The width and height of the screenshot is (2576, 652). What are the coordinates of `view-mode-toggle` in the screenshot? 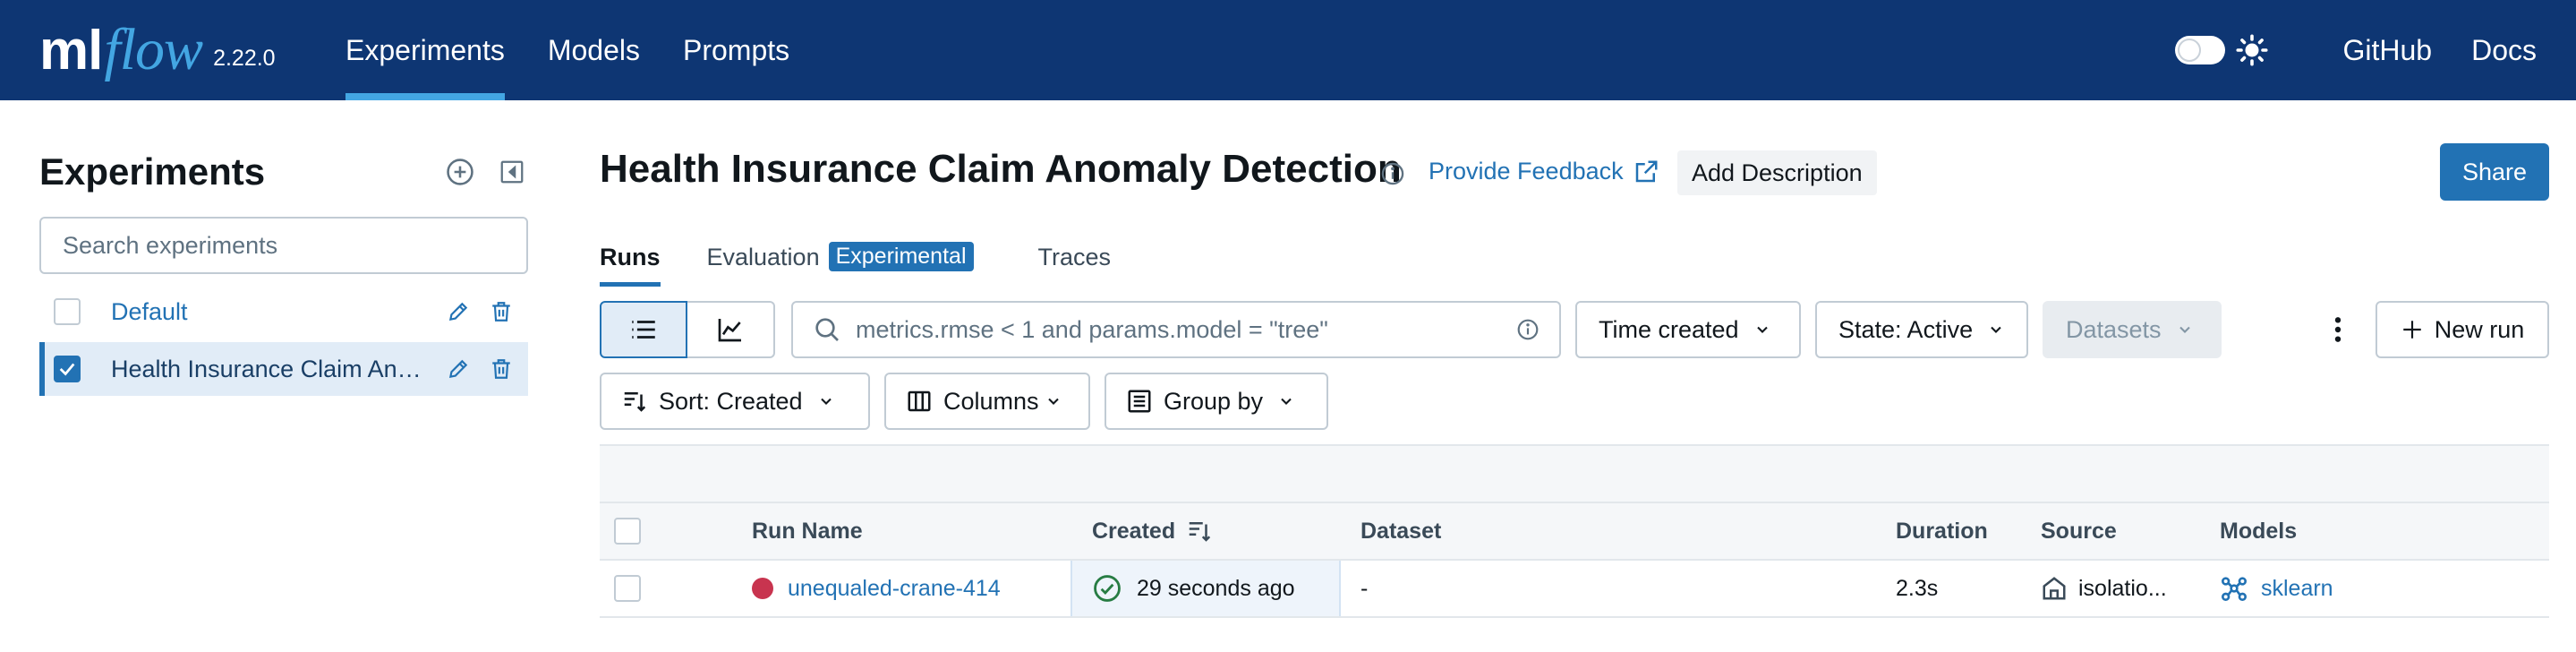 It's located at (687, 329).